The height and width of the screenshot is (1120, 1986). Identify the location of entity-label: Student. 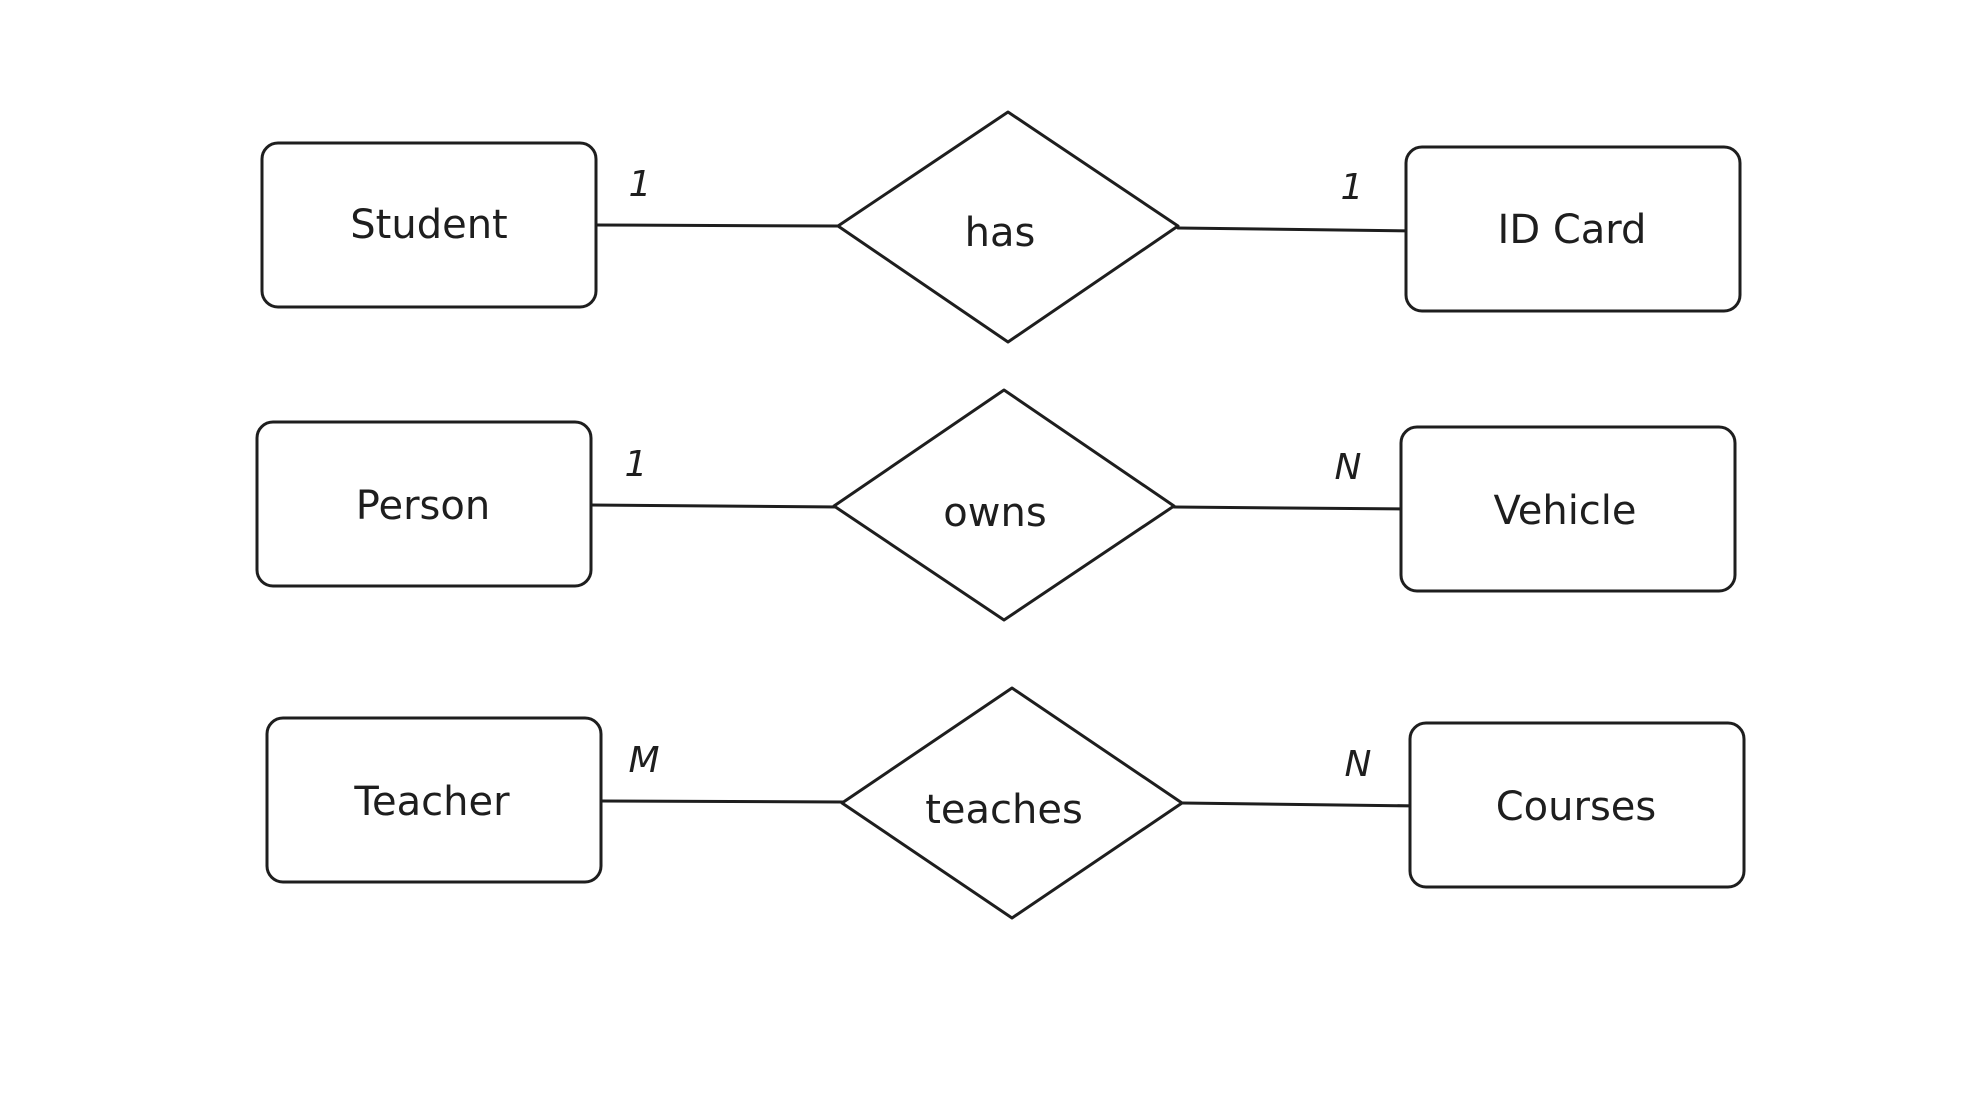
(428, 225).